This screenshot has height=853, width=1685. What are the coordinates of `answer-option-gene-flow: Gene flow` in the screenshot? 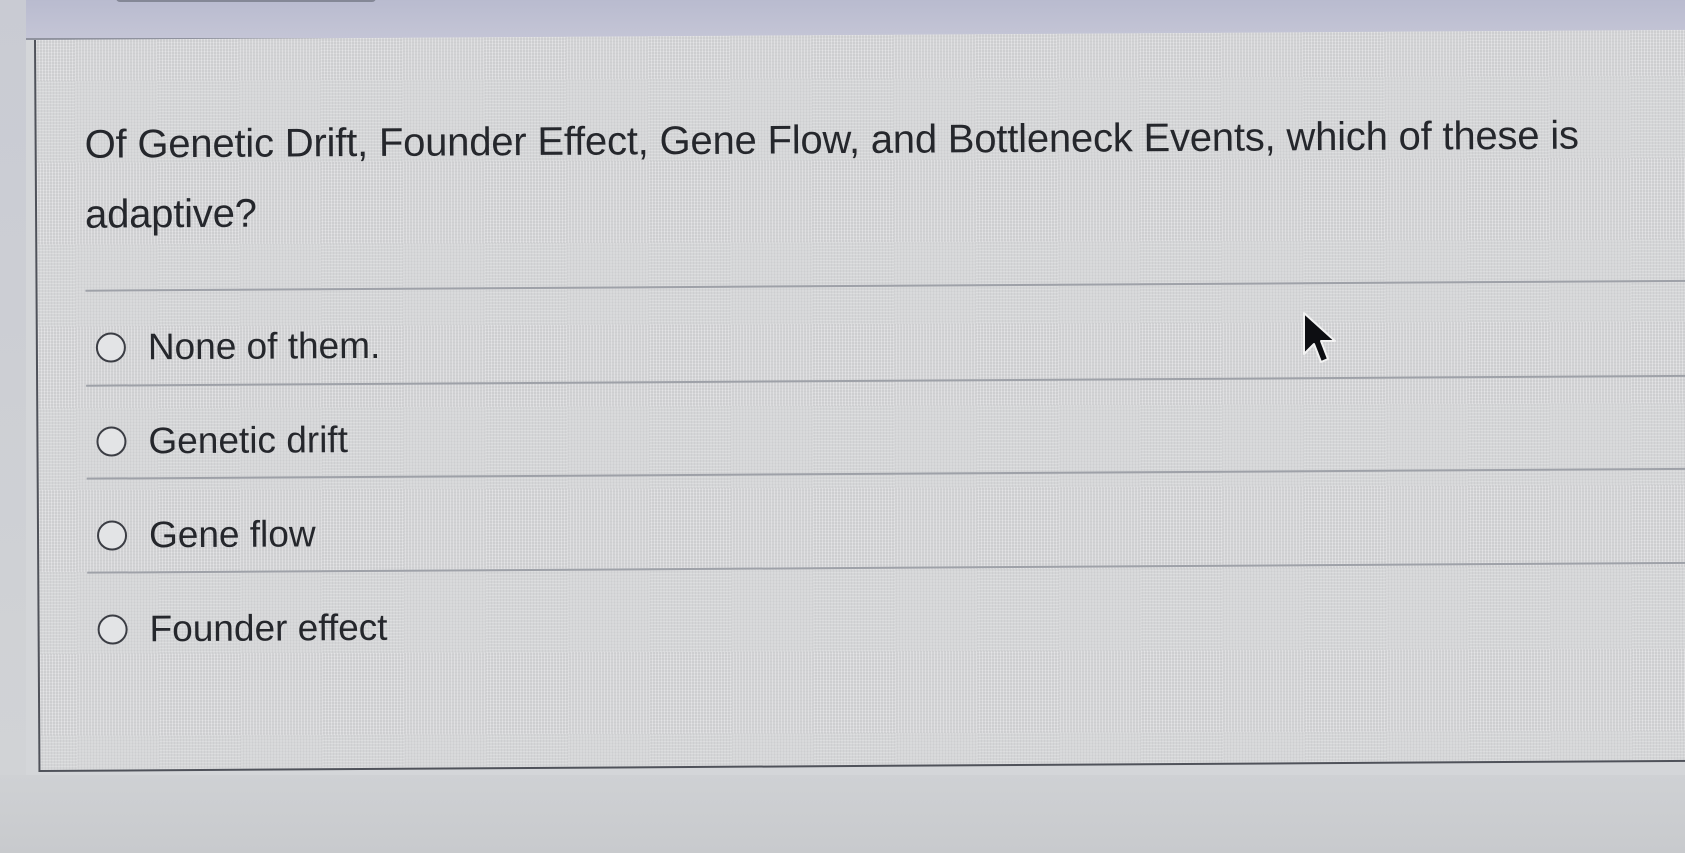 It's located at (206, 534).